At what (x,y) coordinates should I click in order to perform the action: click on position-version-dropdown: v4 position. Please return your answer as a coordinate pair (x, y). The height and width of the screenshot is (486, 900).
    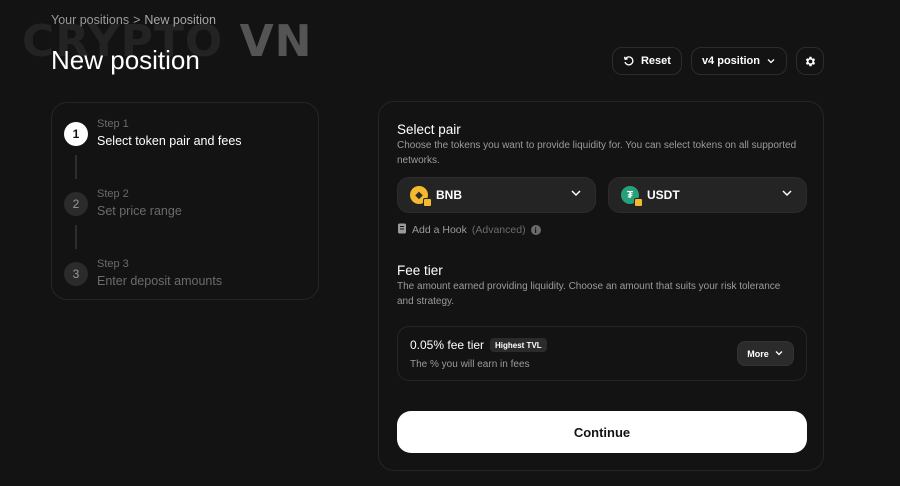
    Looking at the image, I should click on (738, 61).